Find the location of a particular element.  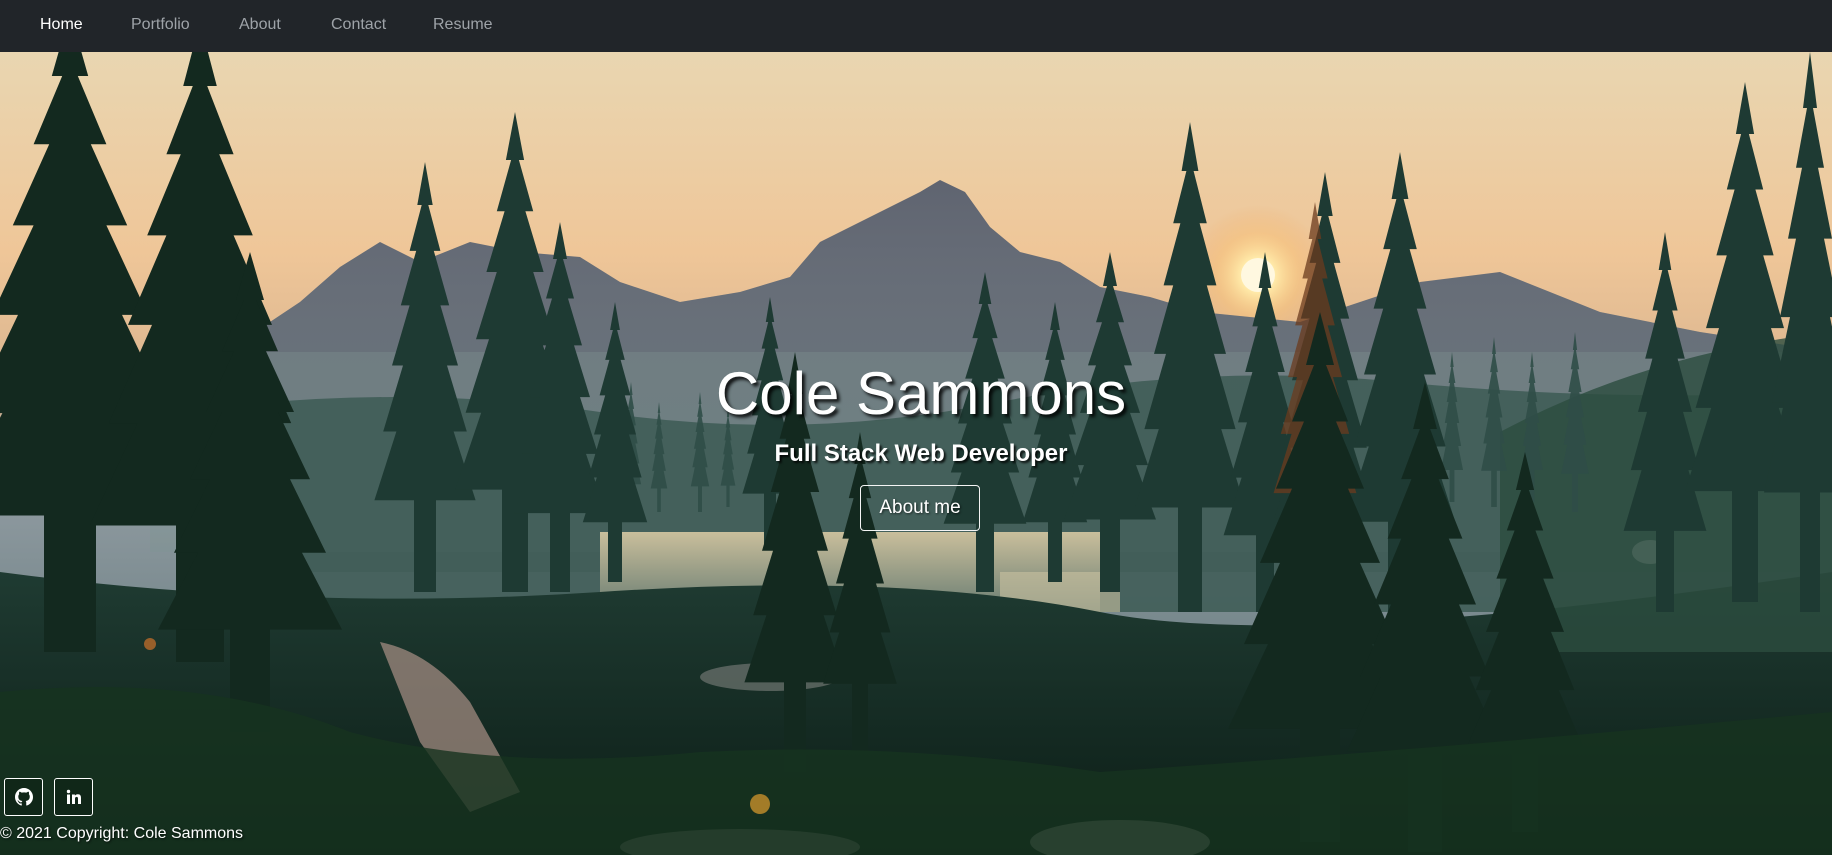

linkedin-icon is located at coordinates (73, 796).